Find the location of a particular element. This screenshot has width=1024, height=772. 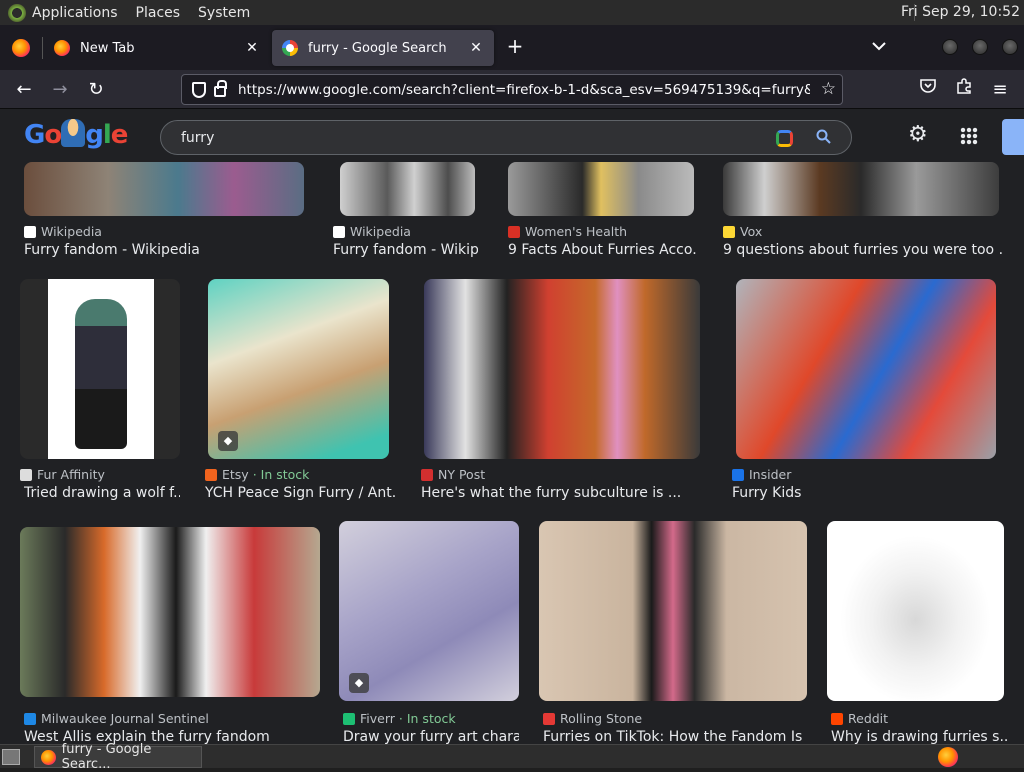

tab-google-search: furry - Google Search ✕ is located at coordinates (383, 48).